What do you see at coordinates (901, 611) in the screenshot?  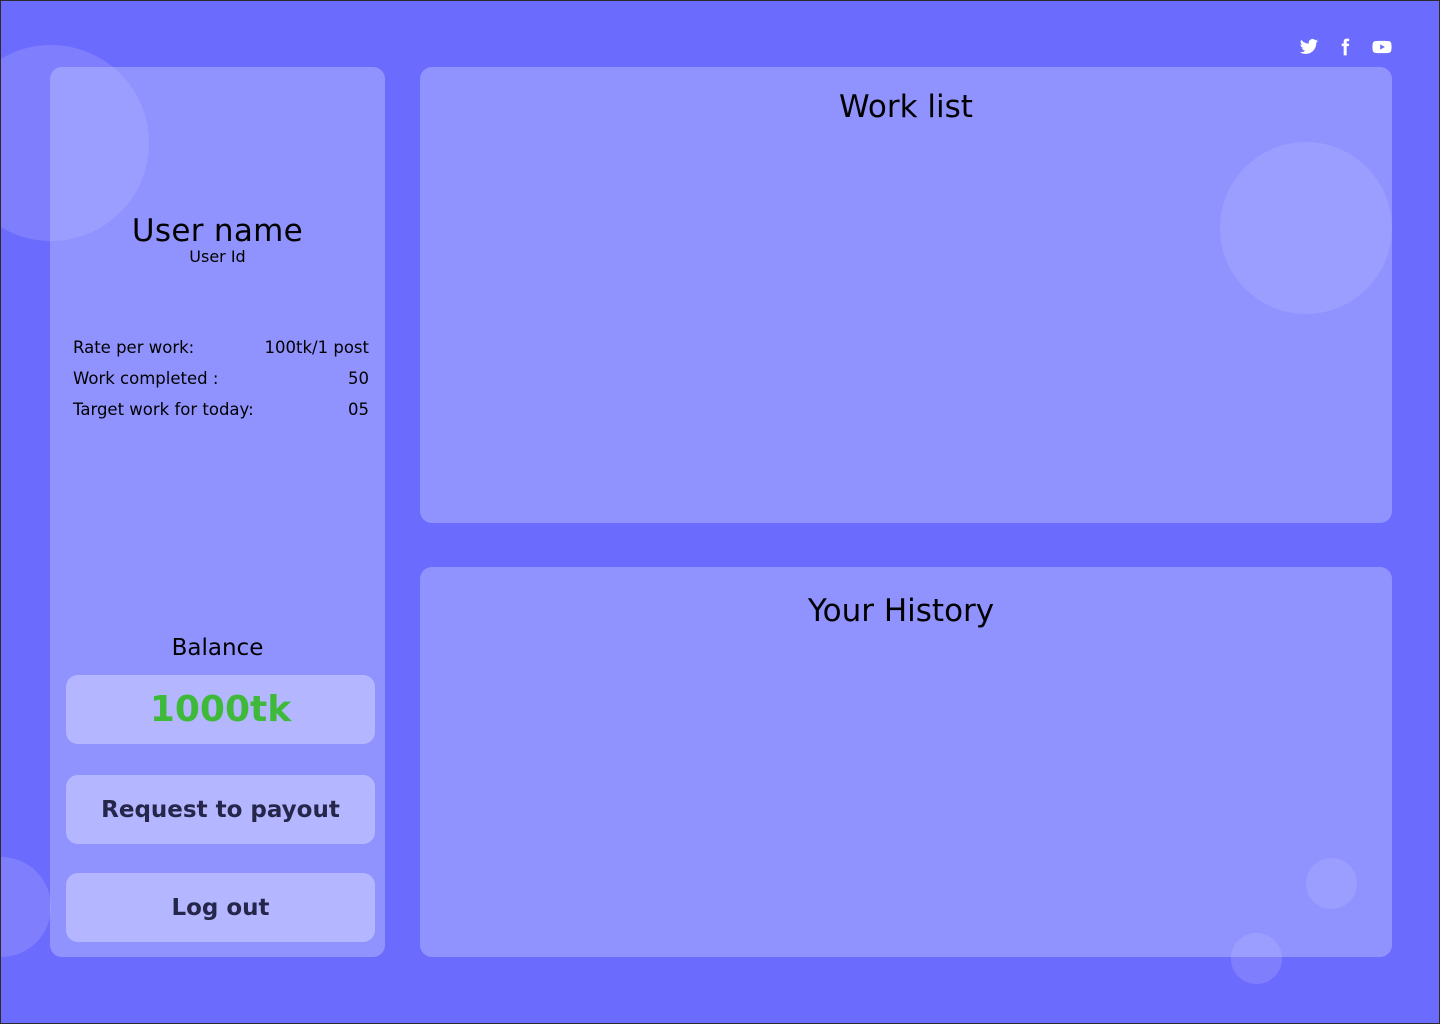 I see `history-title: Your History` at bounding box center [901, 611].